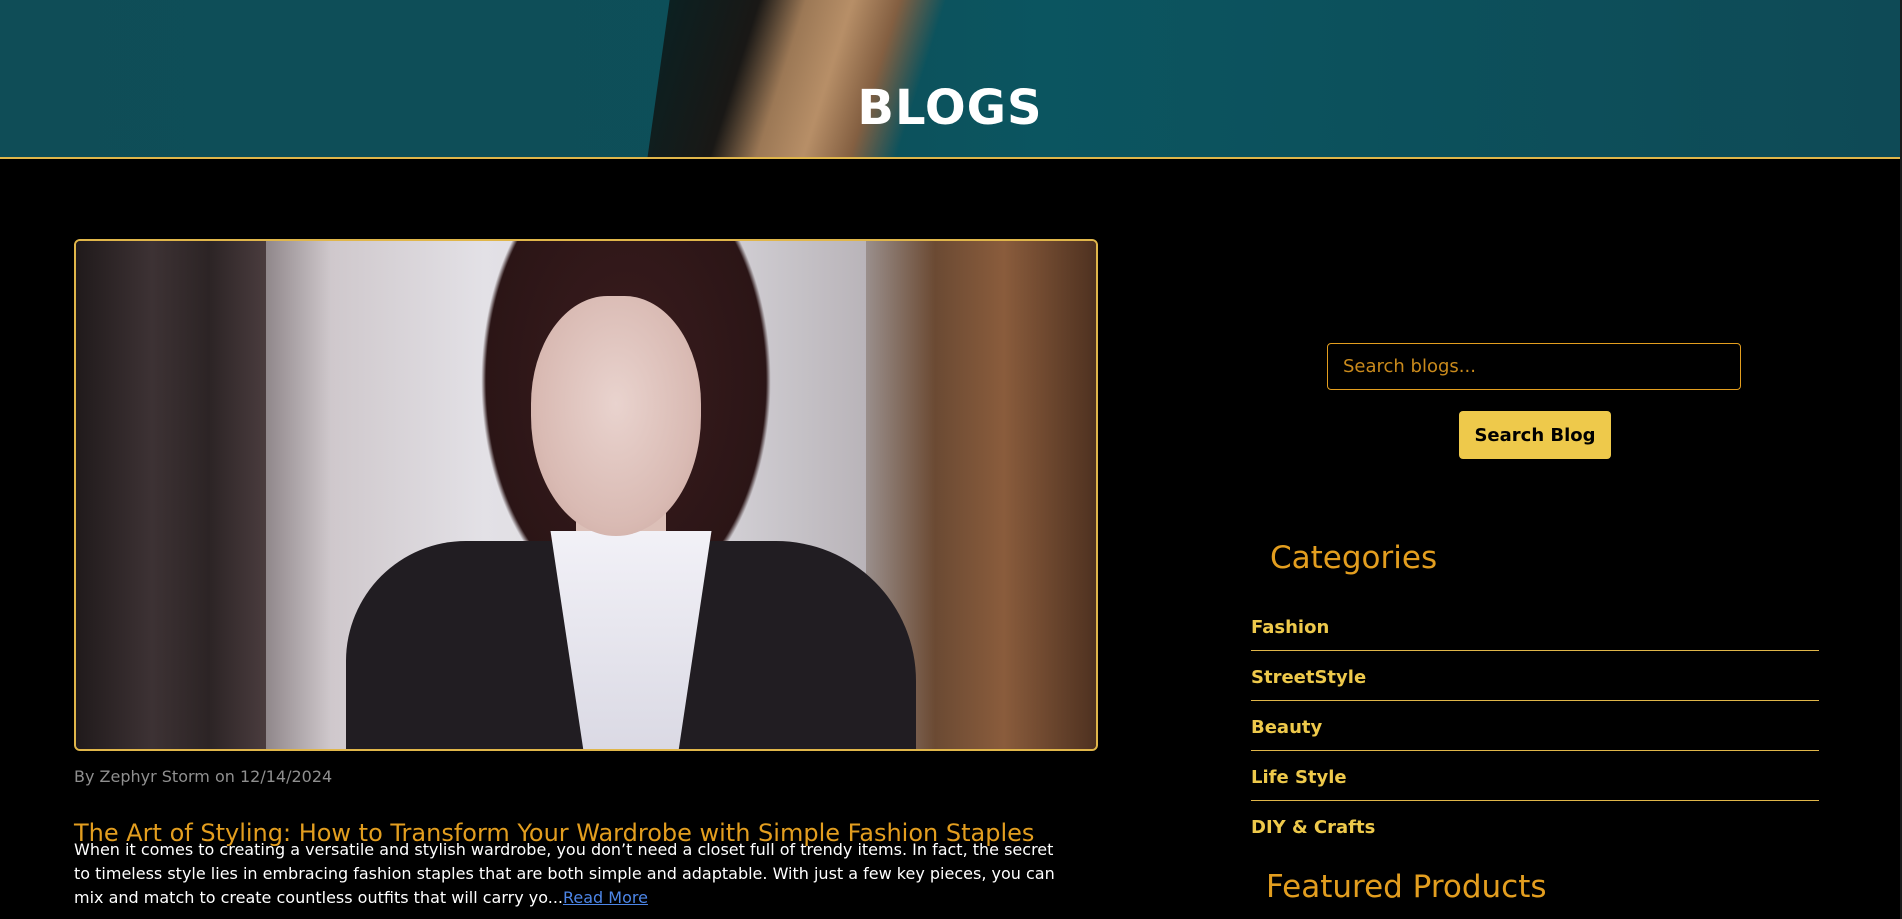 The image size is (1902, 919). I want to click on read-more-link: Read More, so click(605, 897).